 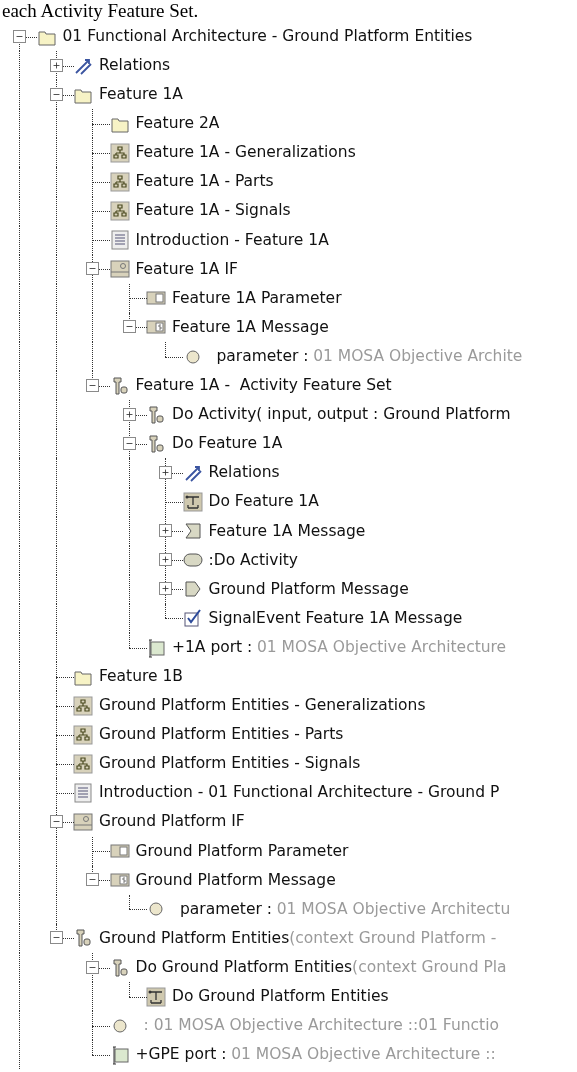 What do you see at coordinates (204, 182) in the screenshot?
I see `tree-item-label: Feature 1A - Parts` at bounding box center [204, 182].